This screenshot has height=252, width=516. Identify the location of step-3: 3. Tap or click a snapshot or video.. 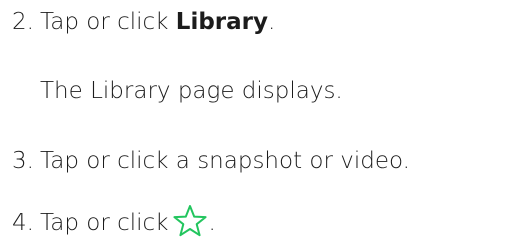
(205, 161).